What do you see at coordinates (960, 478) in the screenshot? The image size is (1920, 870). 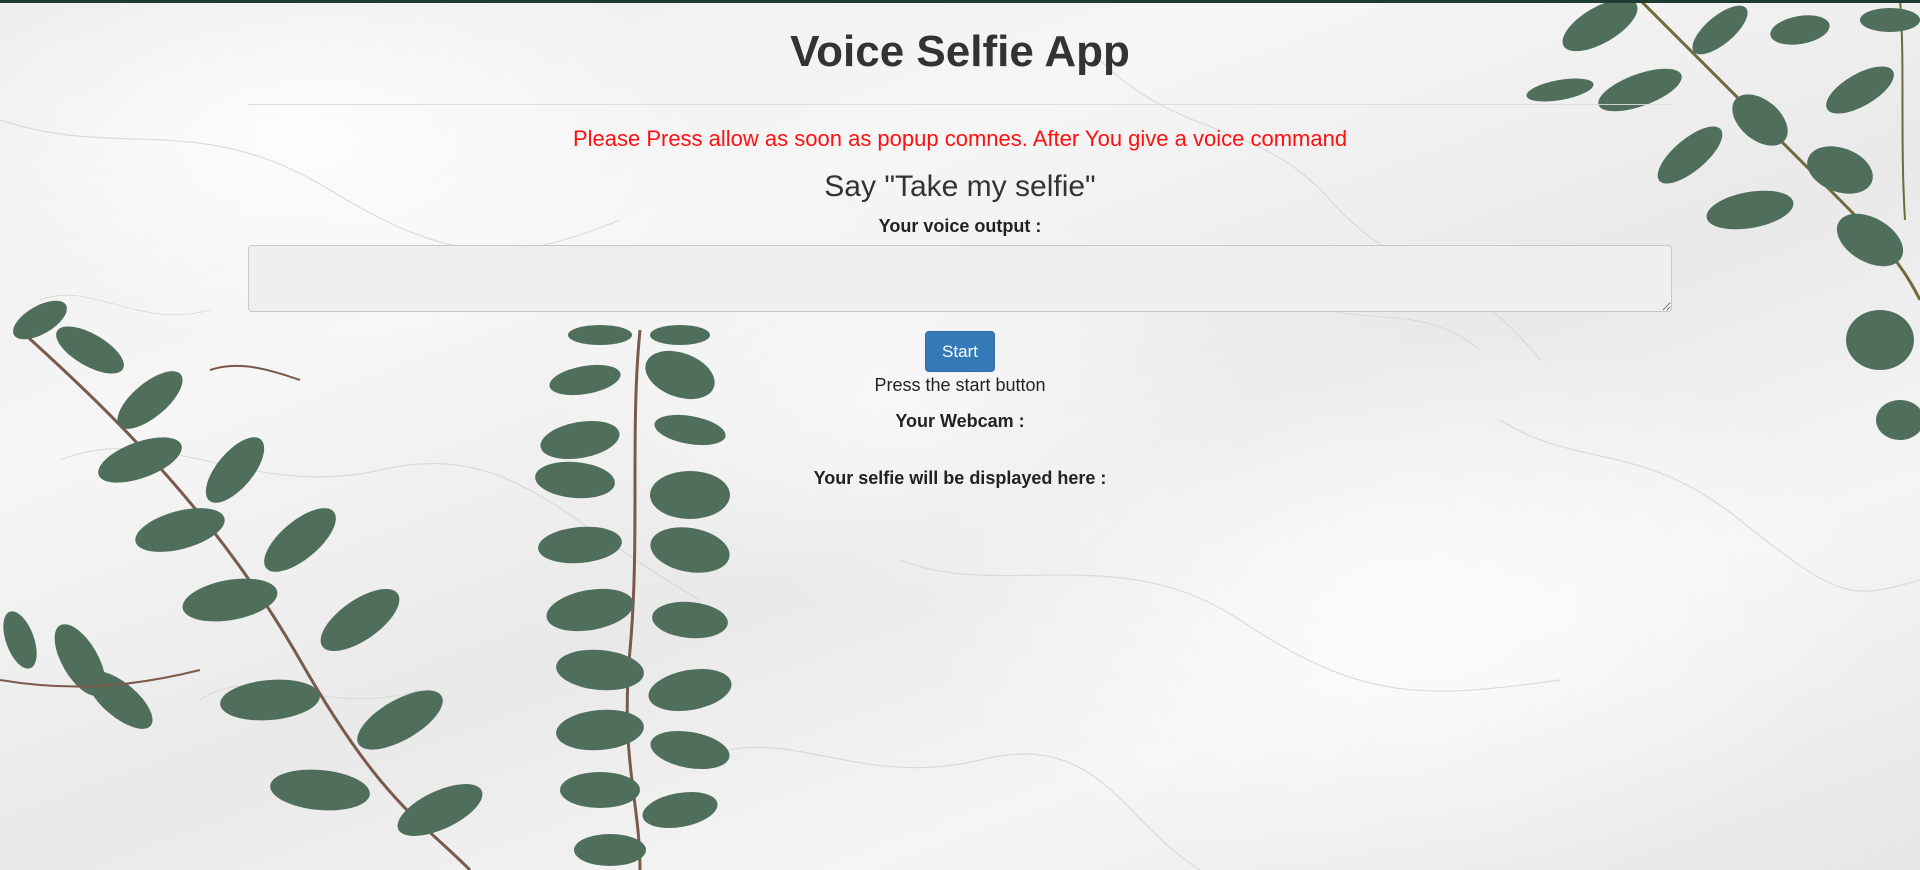 I see `selfie-label: Your selfie will be displayed here :` at bounding box center [960, 478].